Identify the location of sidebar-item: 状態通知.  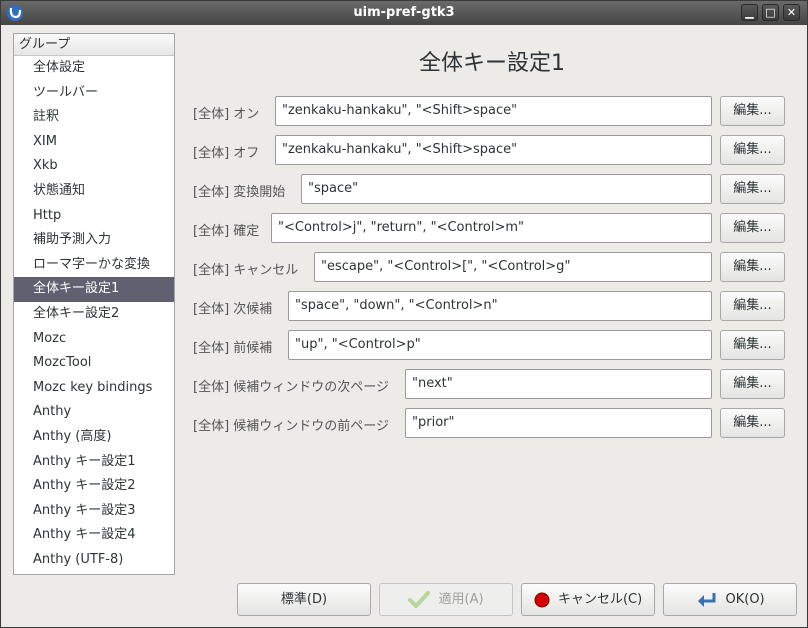
(94, 191).